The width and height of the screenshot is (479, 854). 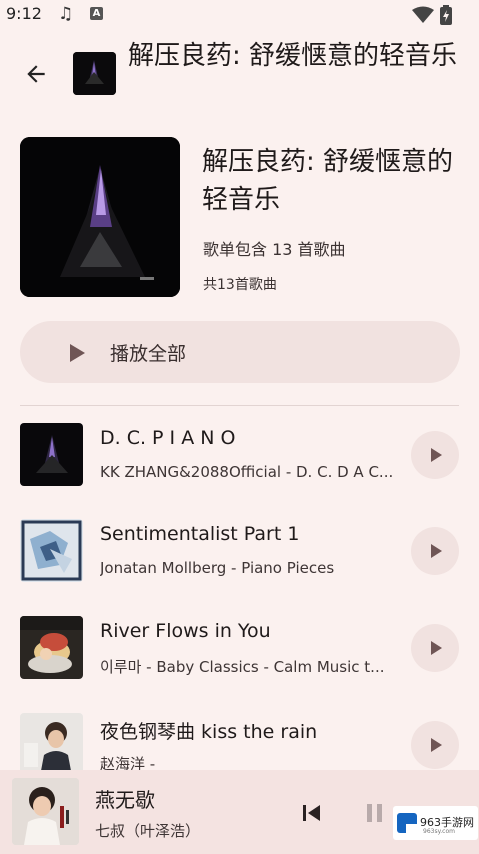 I want to click on previous-button, so click(x=311, y=813).